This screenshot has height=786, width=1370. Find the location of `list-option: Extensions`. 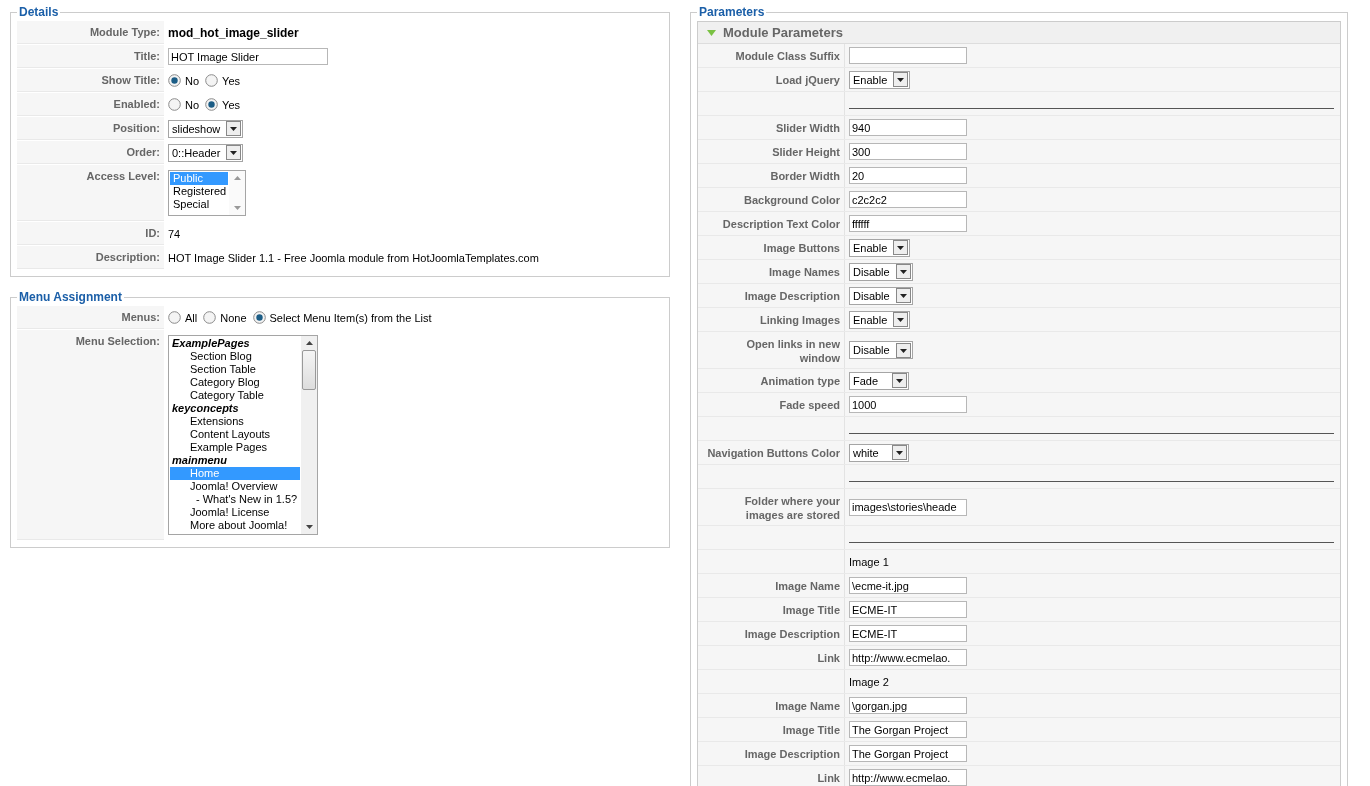

list-option: Extensions is located at coordinates (235, 421).